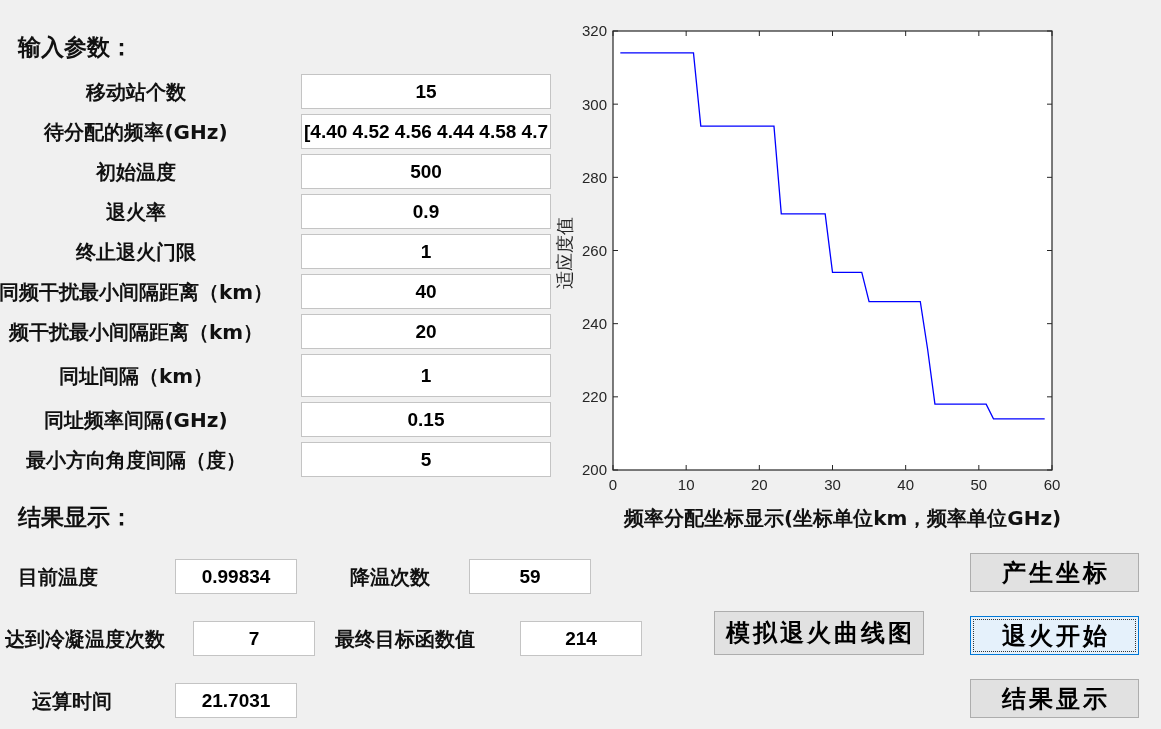  What do you see at coordinates (85, 638) in the screenshot?
I see `result-label: 达到冷凝温度次数` at bounding box center [85, 638].